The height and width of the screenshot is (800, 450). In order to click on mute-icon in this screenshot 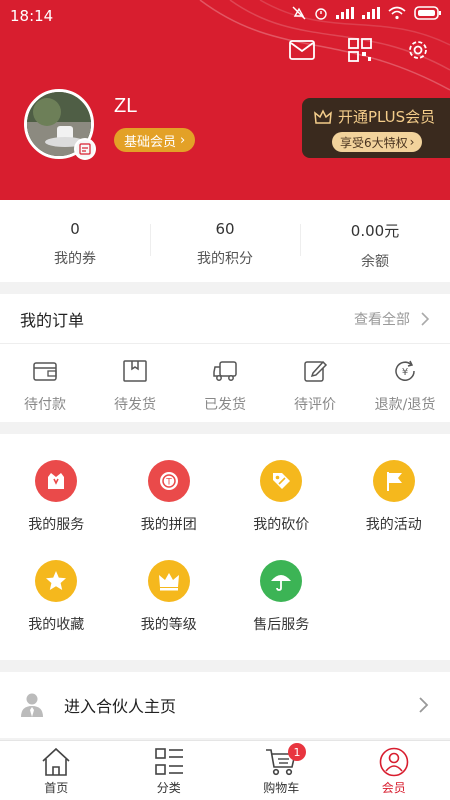, I will do `click(299, 13)`.